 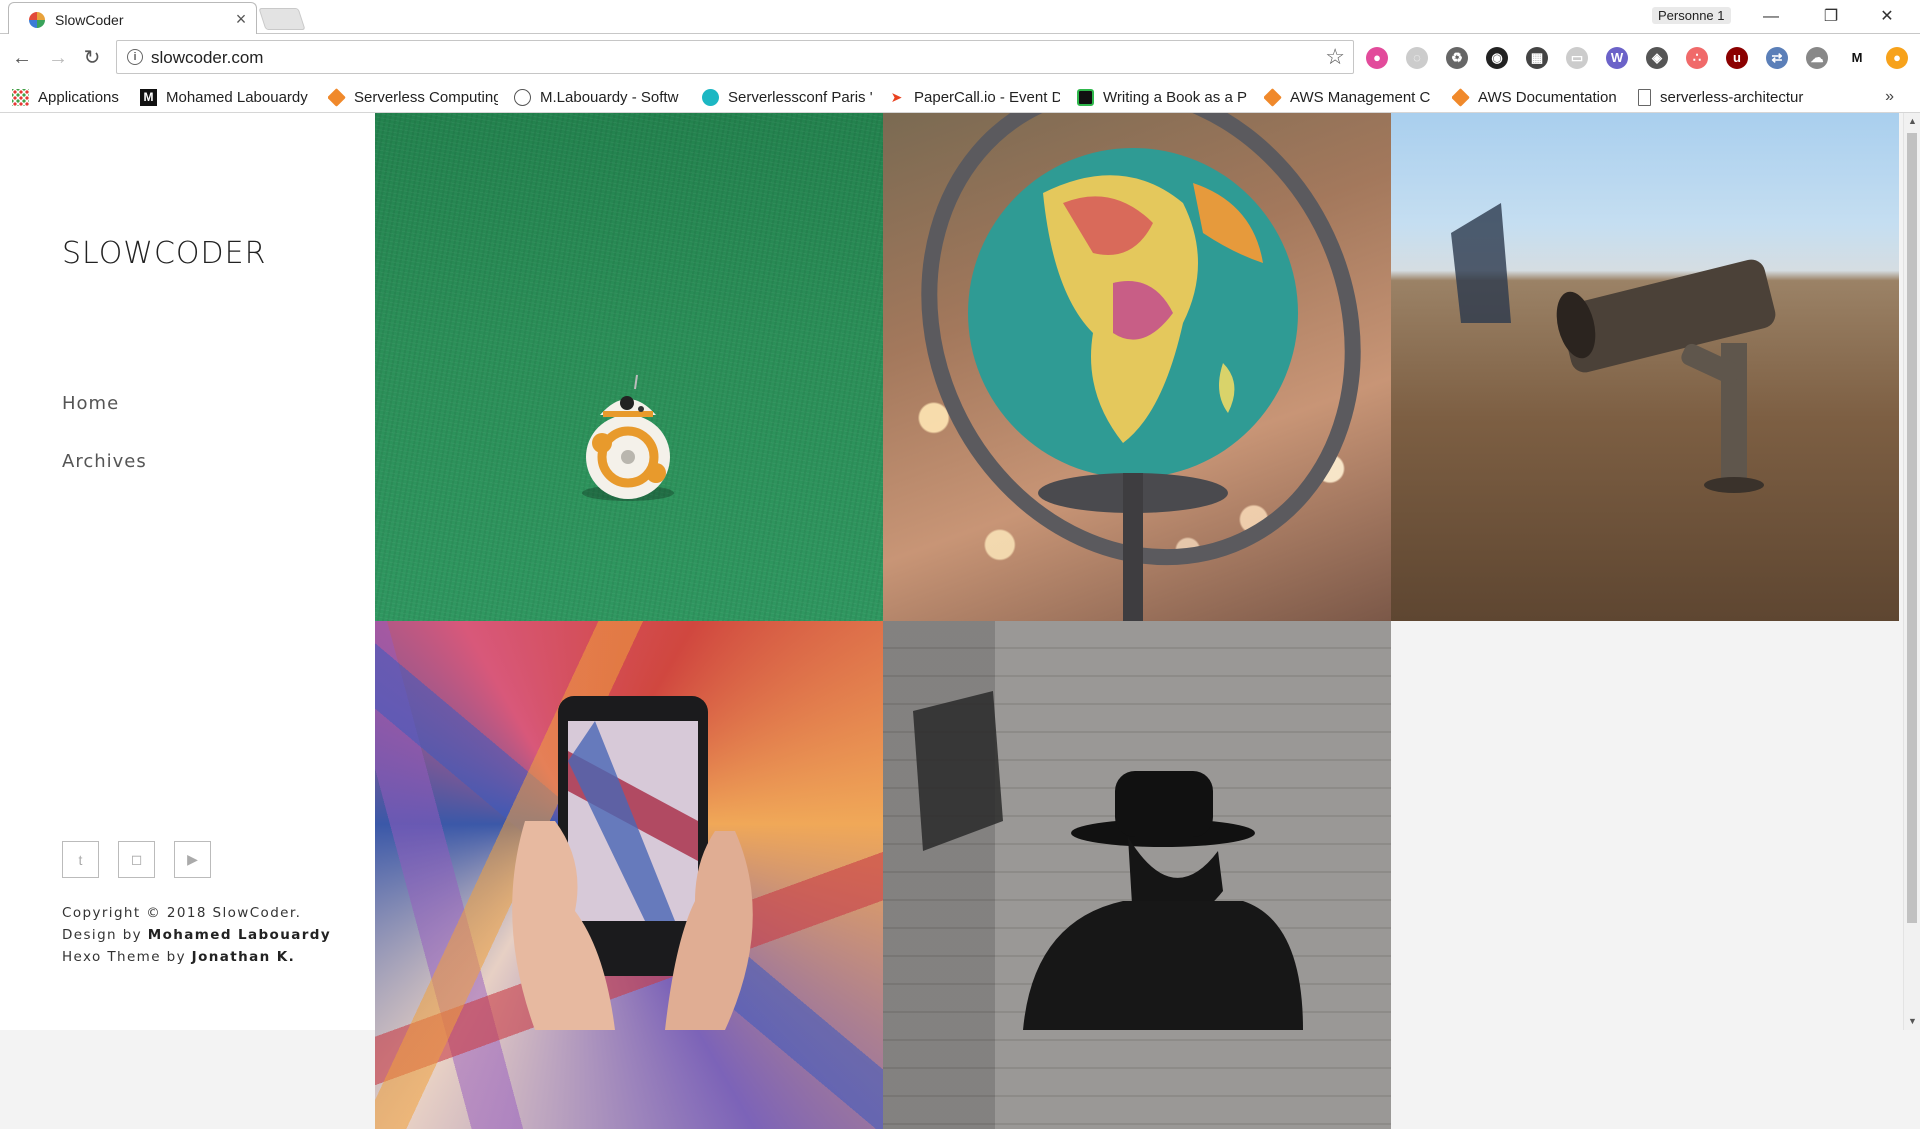 I want to click on phone-graffiti-image, so click(x=632, y=863).